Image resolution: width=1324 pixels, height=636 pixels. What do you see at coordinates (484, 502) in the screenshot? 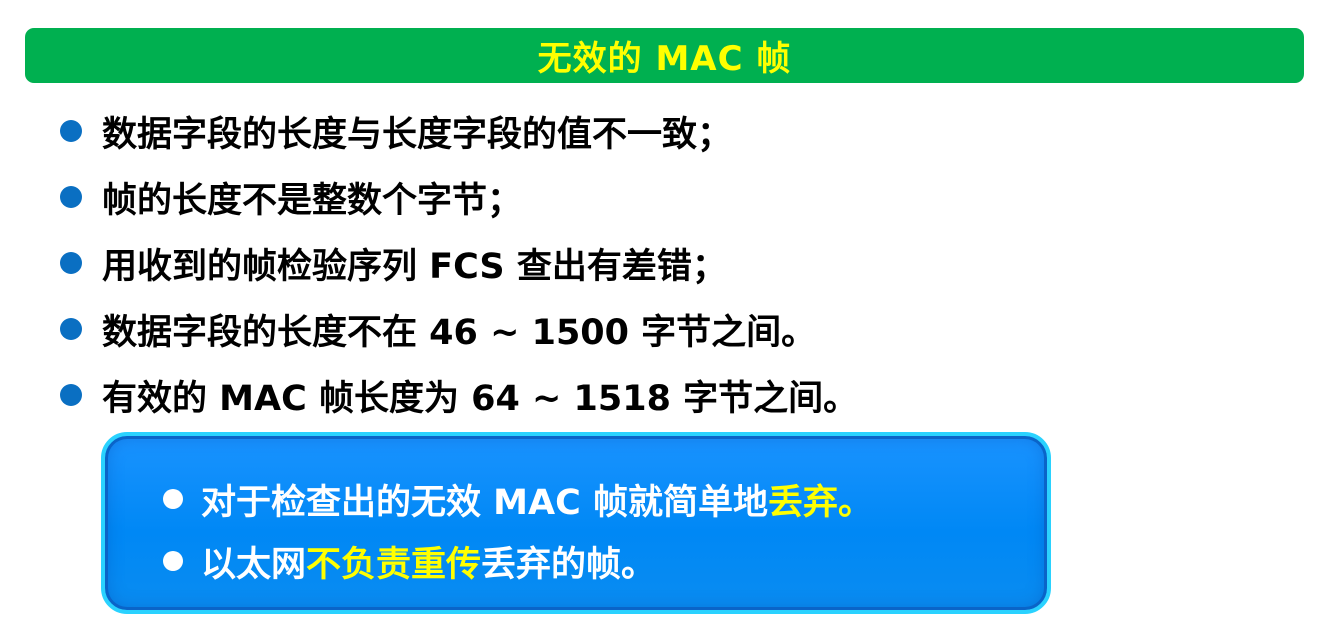
I see `callout-text: 对于检查出的无效 MAC 帧就简单地` at bounding box center [484, 502].